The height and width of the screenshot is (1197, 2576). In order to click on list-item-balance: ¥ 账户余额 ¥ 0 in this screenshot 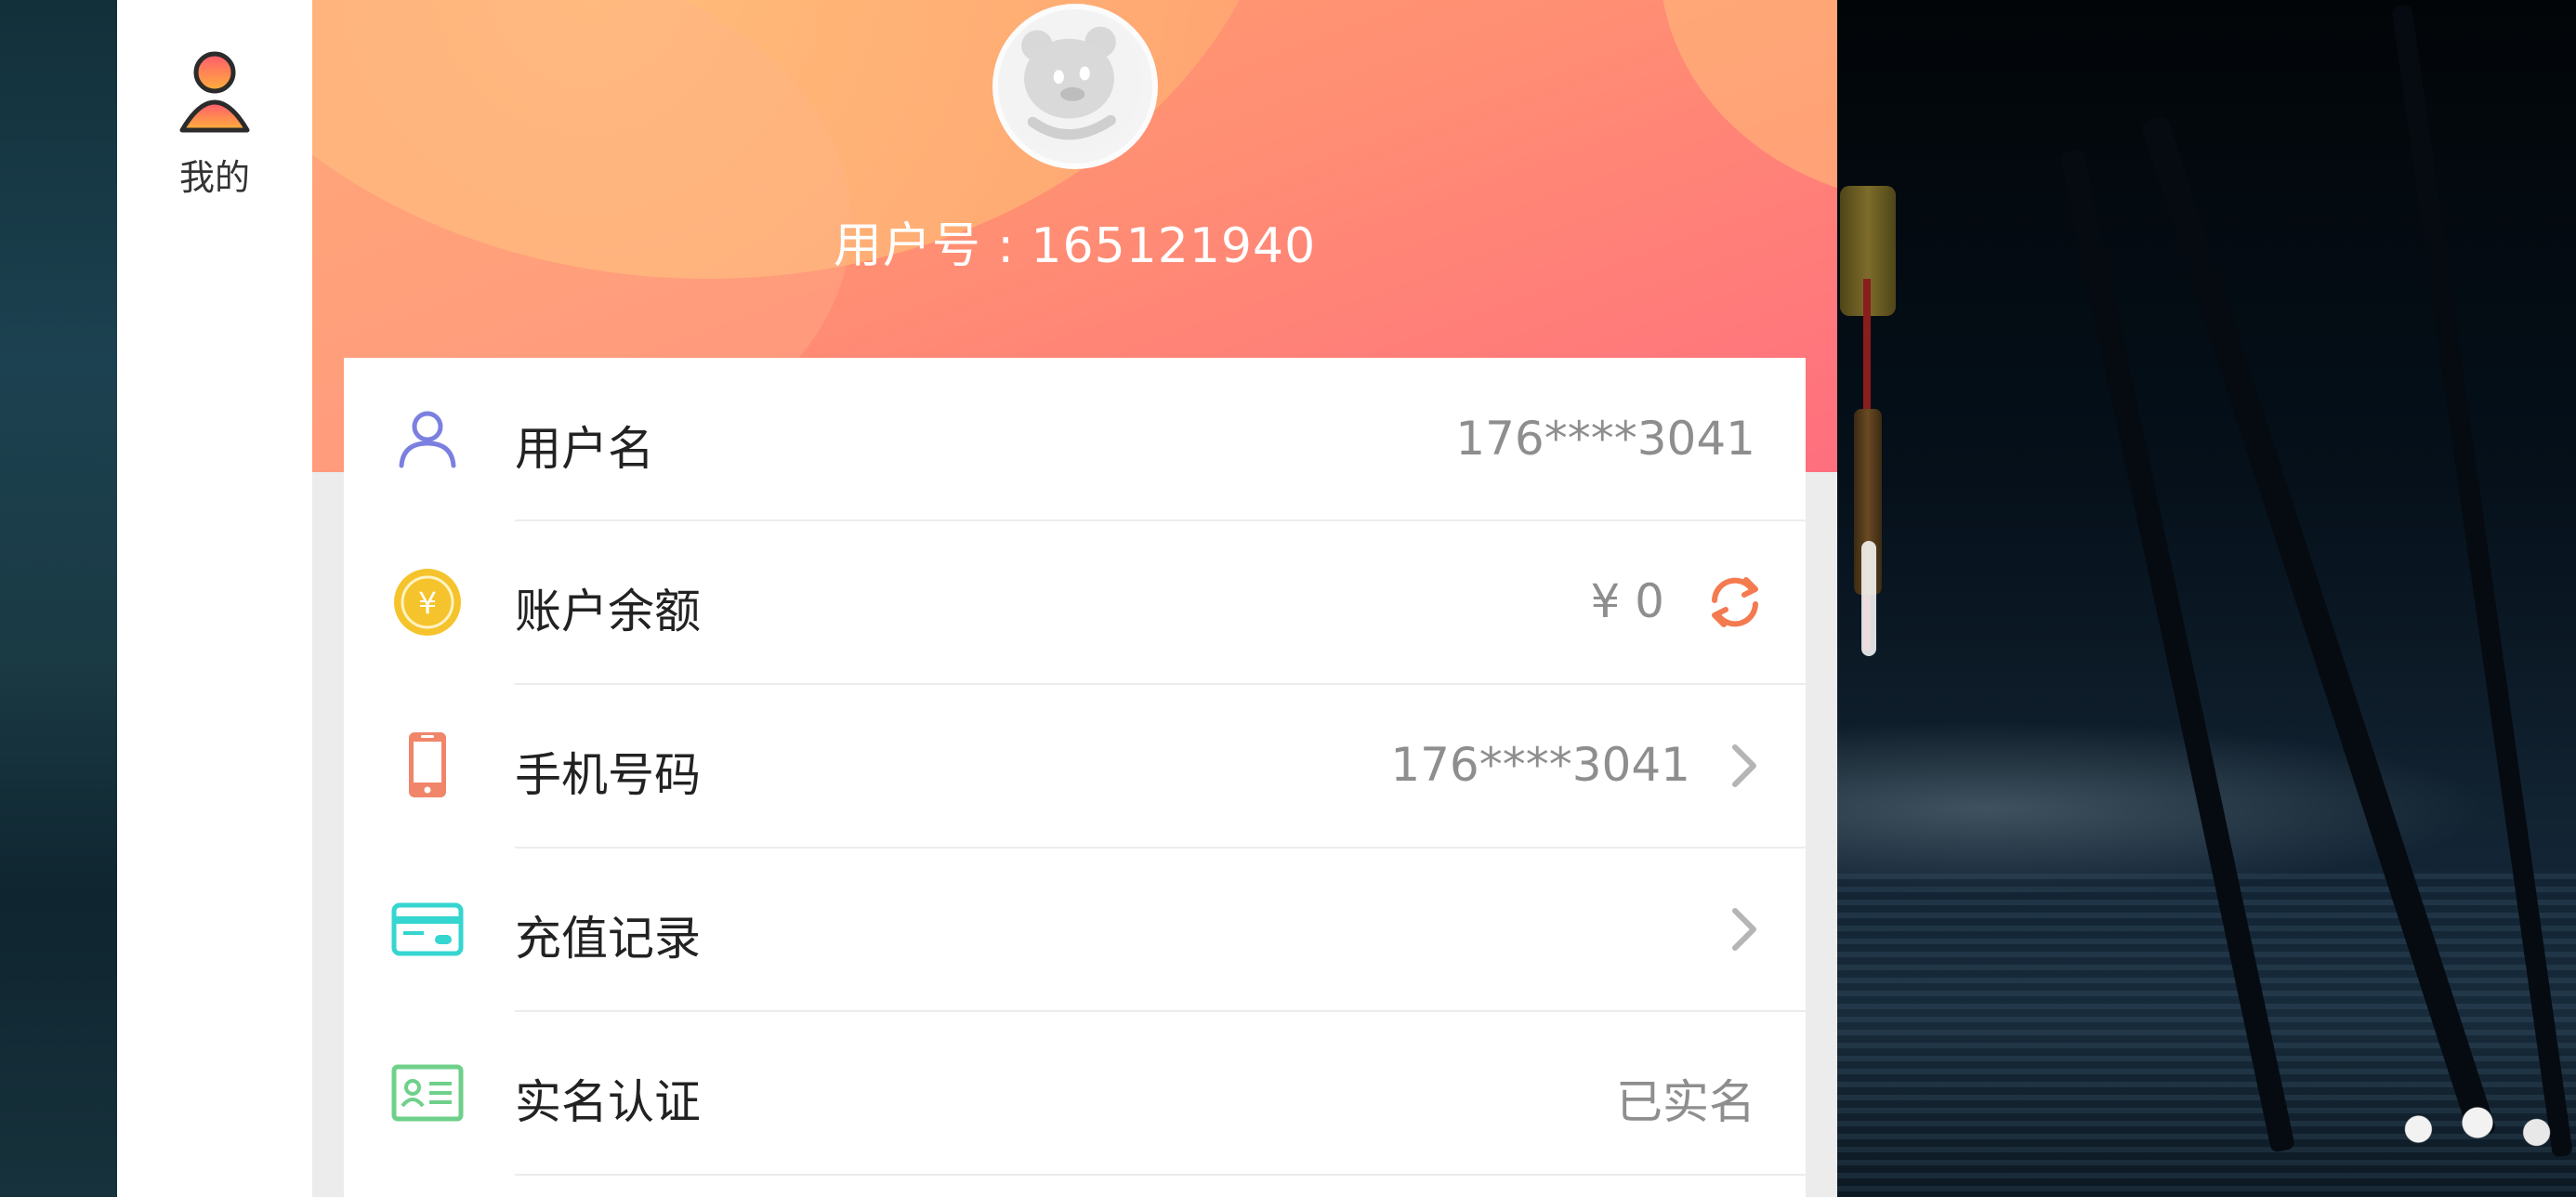, I will do `click(1075, 601)`.